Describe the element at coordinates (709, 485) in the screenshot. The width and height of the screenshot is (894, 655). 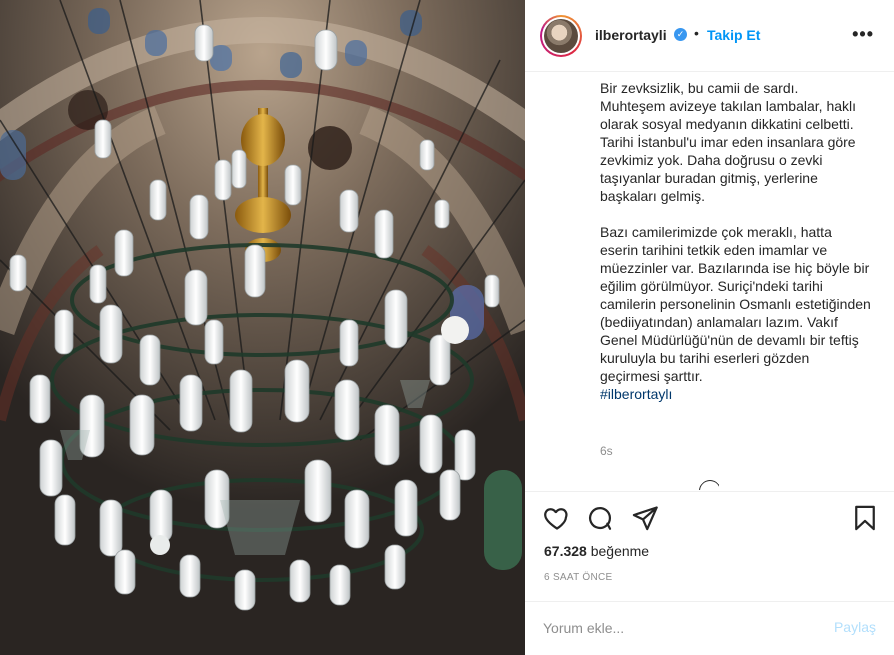
I see `loading-spinner-icon` at that location.